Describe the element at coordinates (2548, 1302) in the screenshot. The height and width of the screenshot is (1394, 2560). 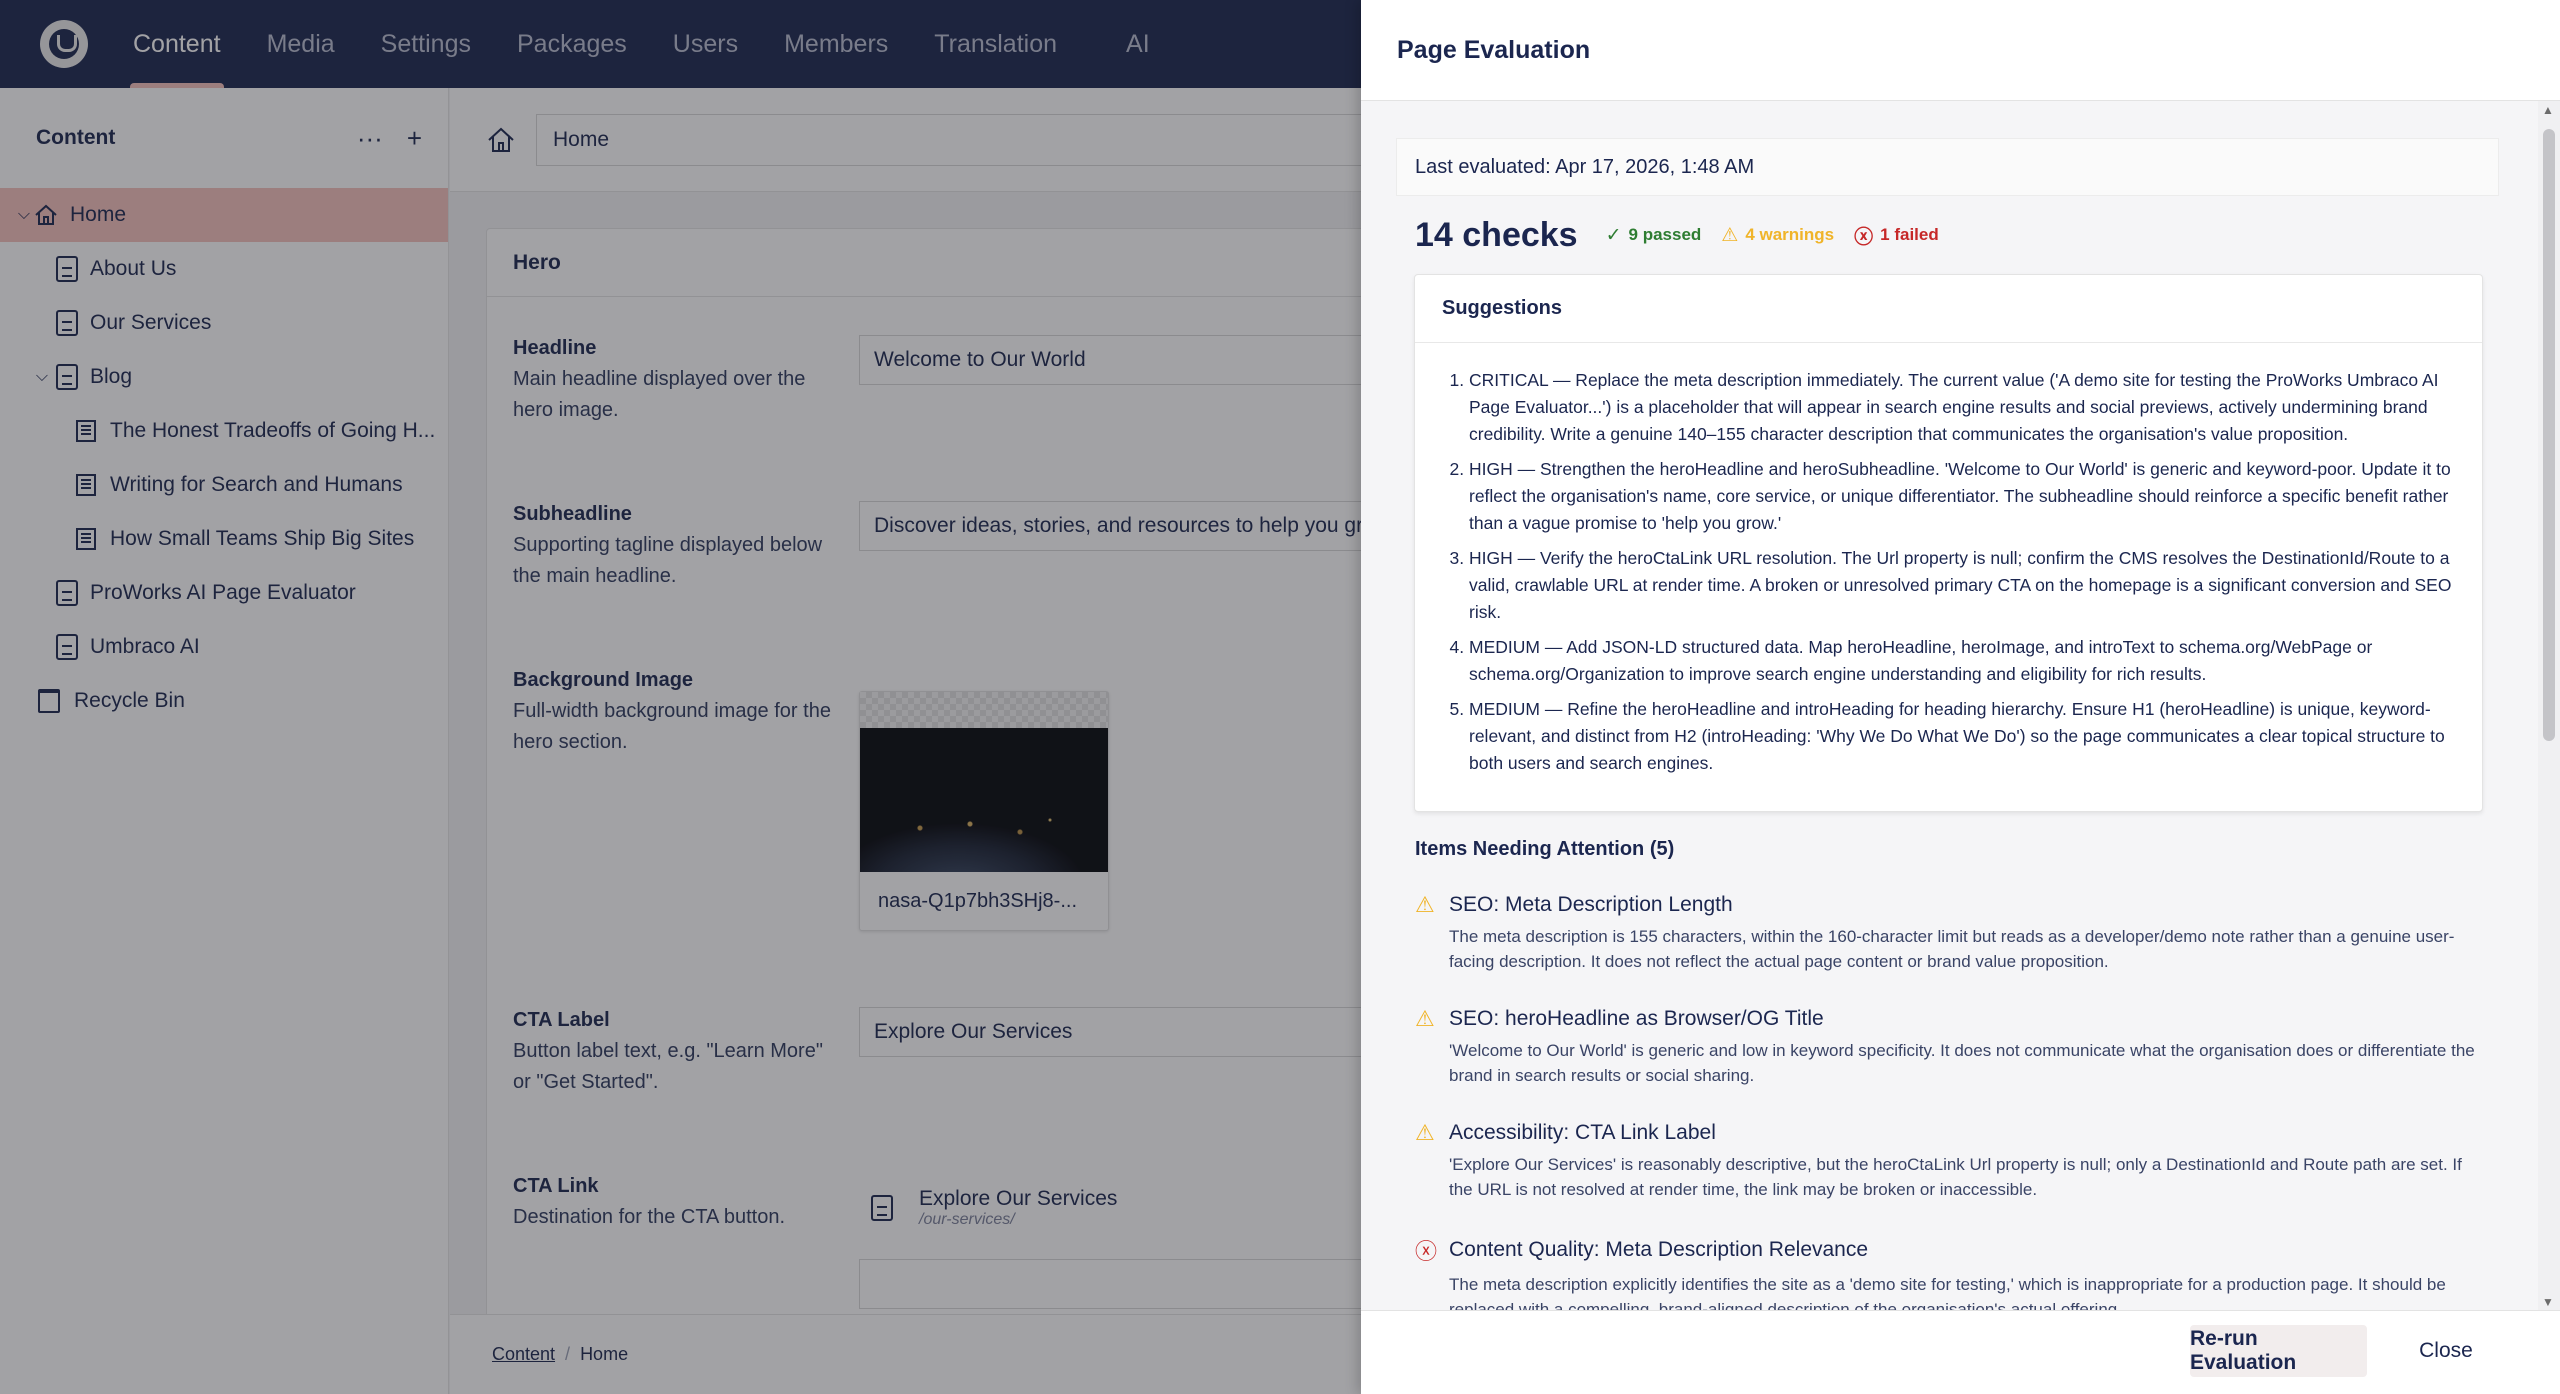
I see `scroll-down-arrow-icon: ▼` at that location.